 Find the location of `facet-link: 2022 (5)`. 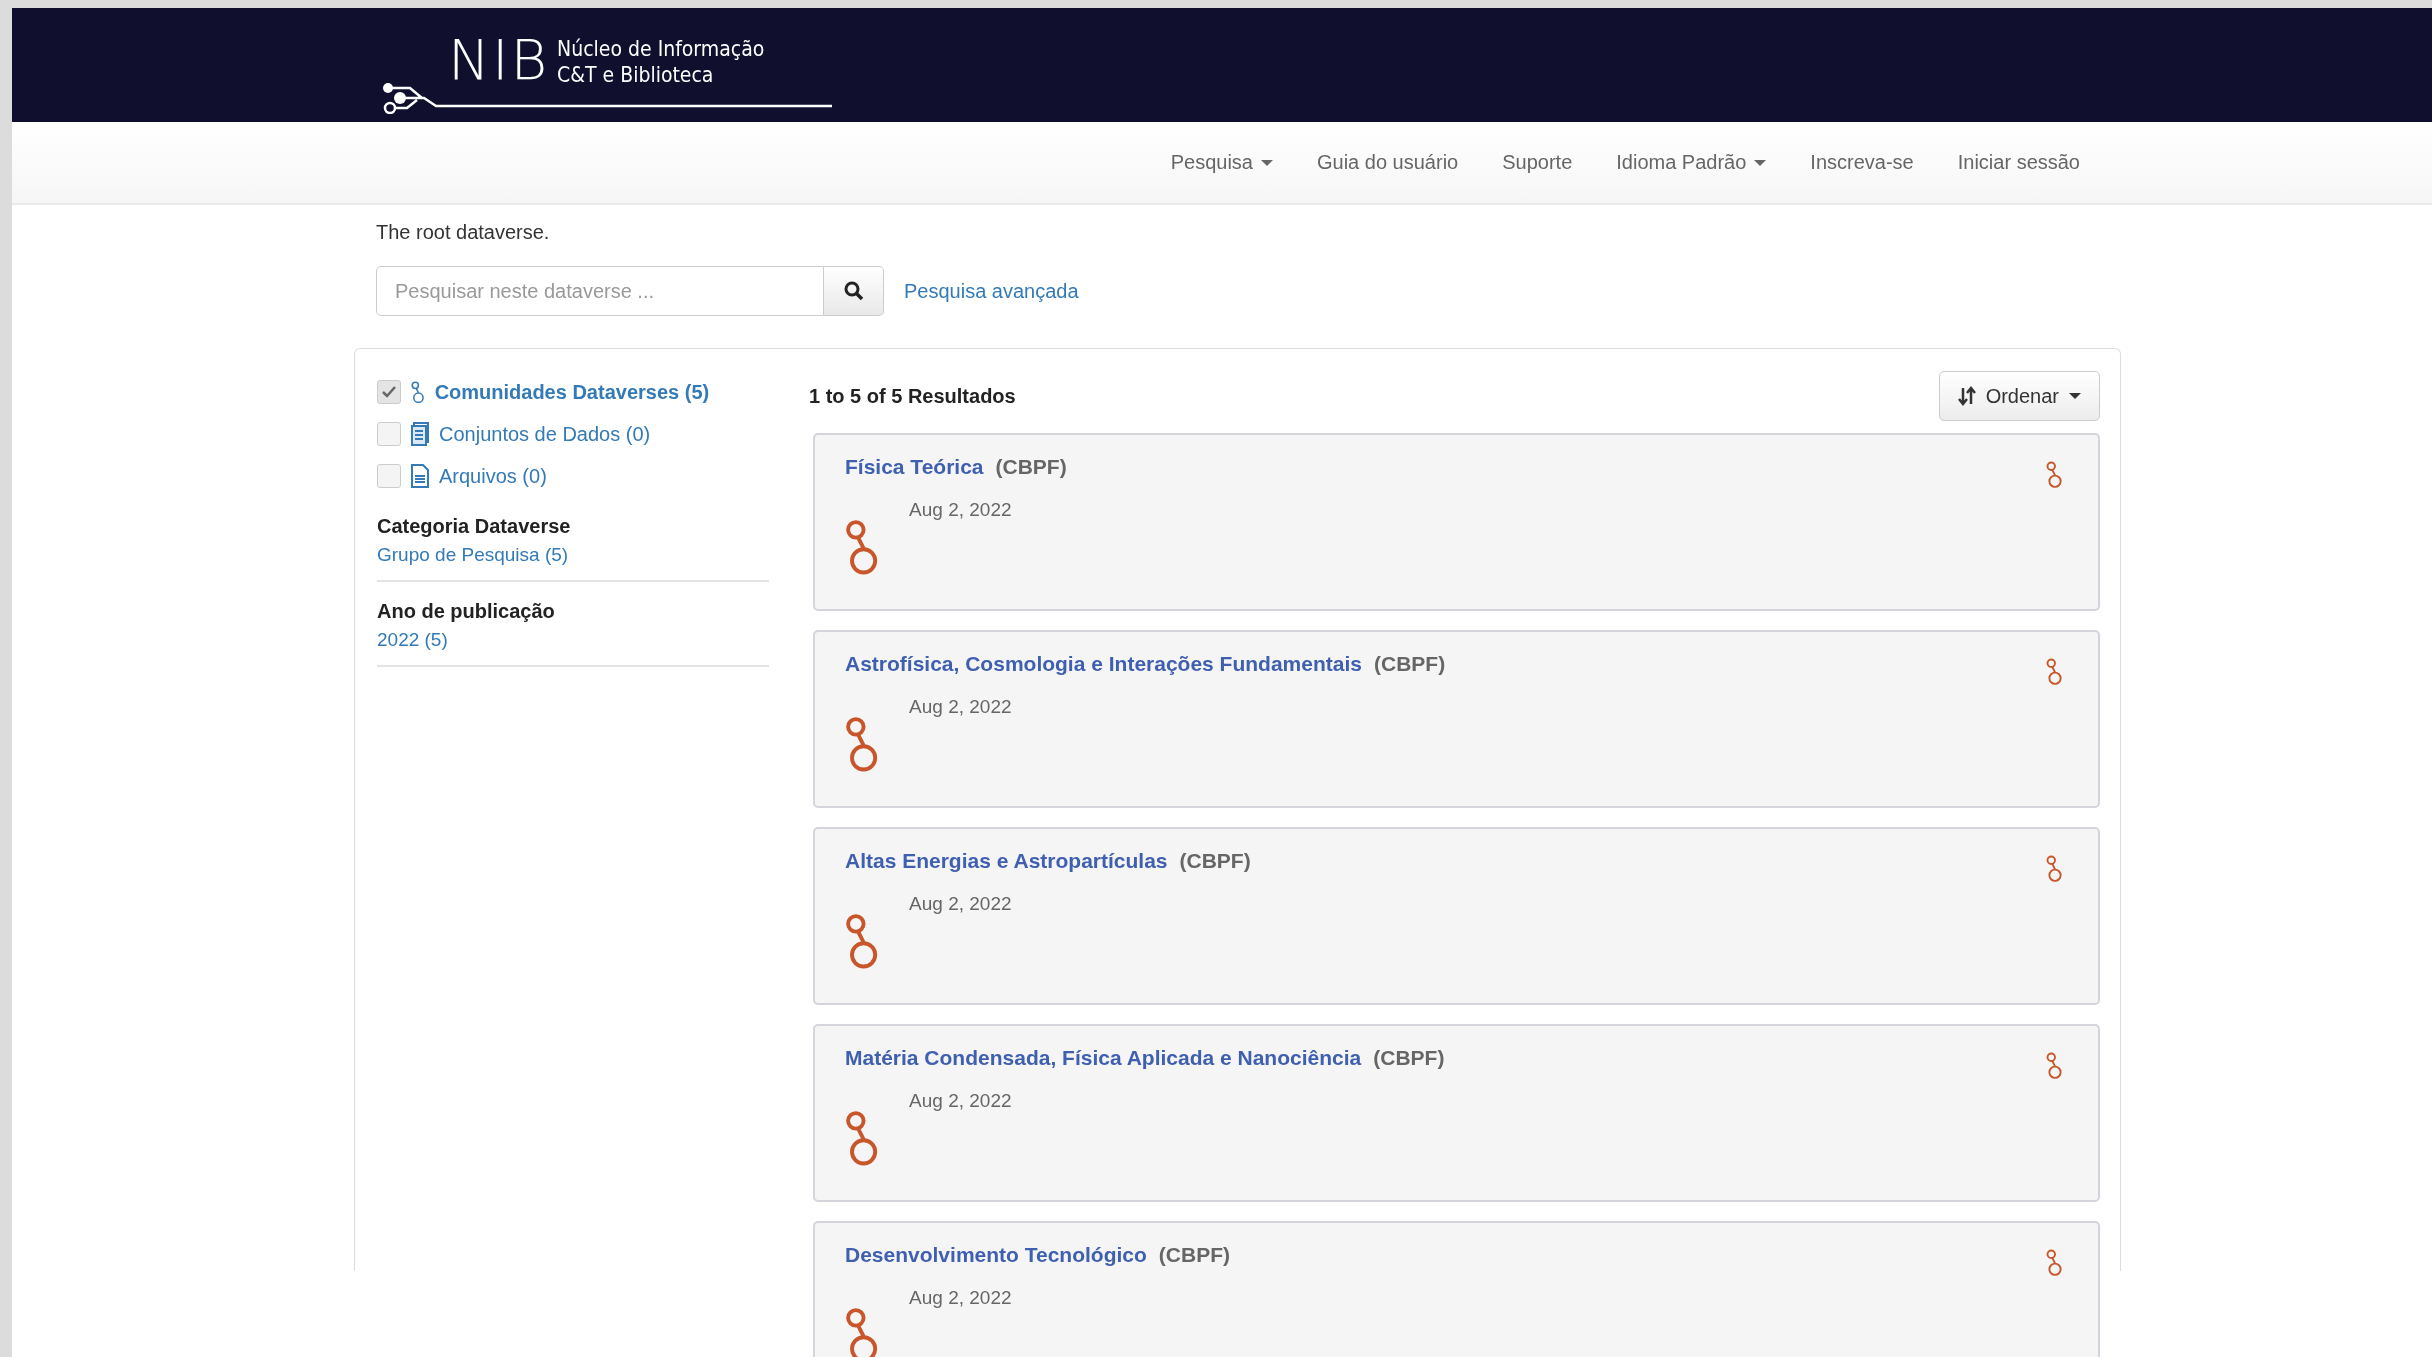

facet-link: 2022 (5) is located at coordinates (573, 640).